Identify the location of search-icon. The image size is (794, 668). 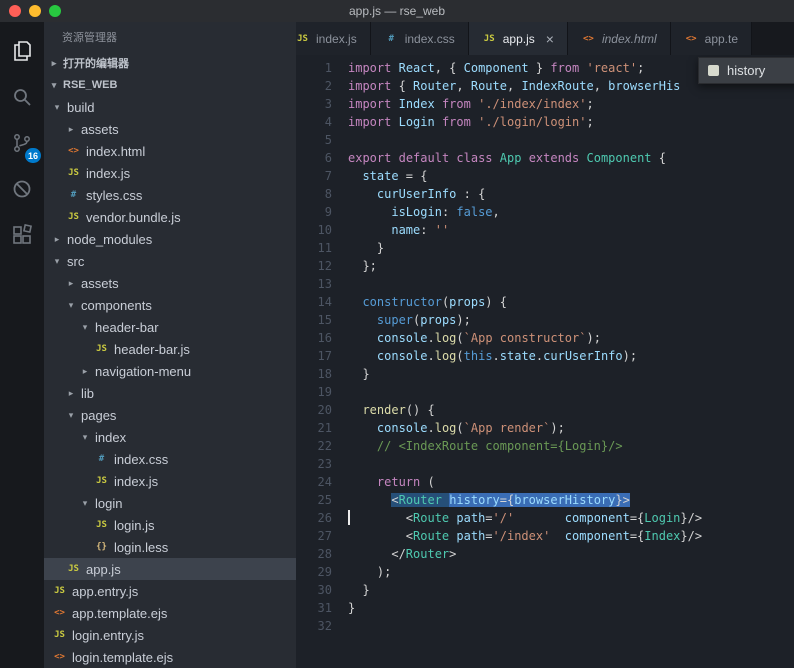
(22, 97).